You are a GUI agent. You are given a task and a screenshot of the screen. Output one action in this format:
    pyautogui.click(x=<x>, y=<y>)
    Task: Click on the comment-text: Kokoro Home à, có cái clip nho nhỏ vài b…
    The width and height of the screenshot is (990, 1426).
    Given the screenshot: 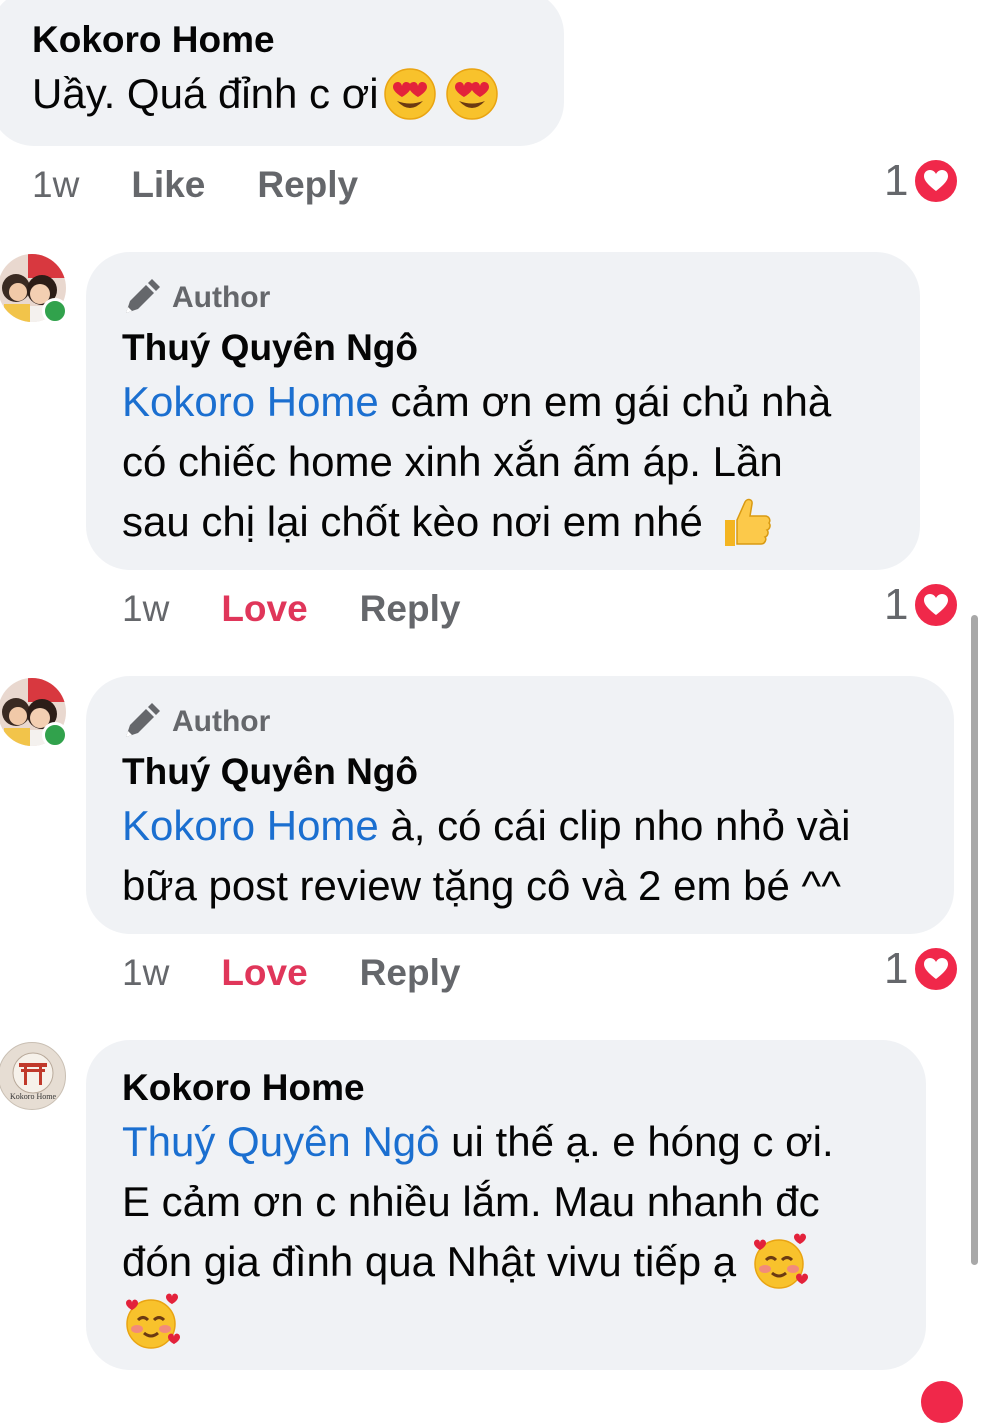 What is the action you would take?
    pyautogui.click(x=538, y=856)
    